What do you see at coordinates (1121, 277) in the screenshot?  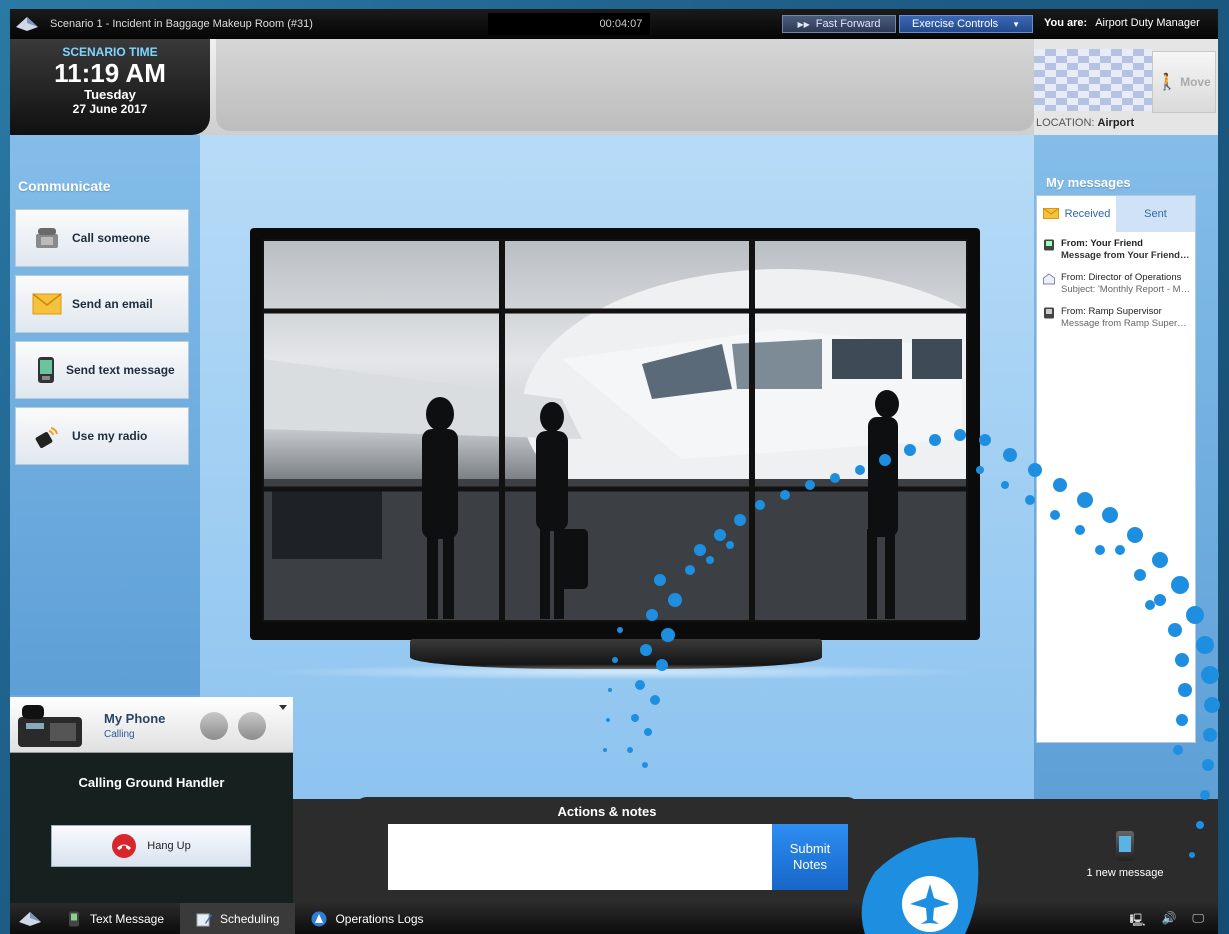 I see `message-from: From: Director of Operations` at bounding box center [1121, 277].